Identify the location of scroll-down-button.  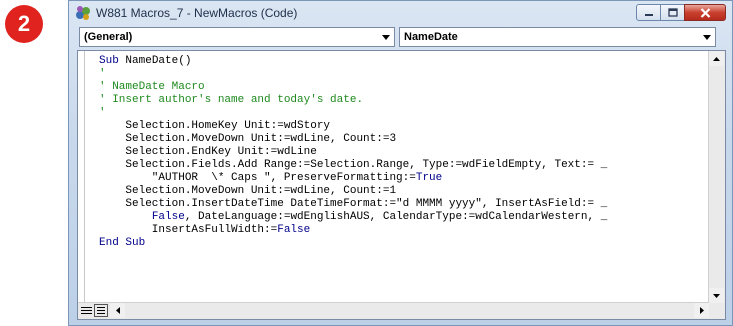
(716, 295).